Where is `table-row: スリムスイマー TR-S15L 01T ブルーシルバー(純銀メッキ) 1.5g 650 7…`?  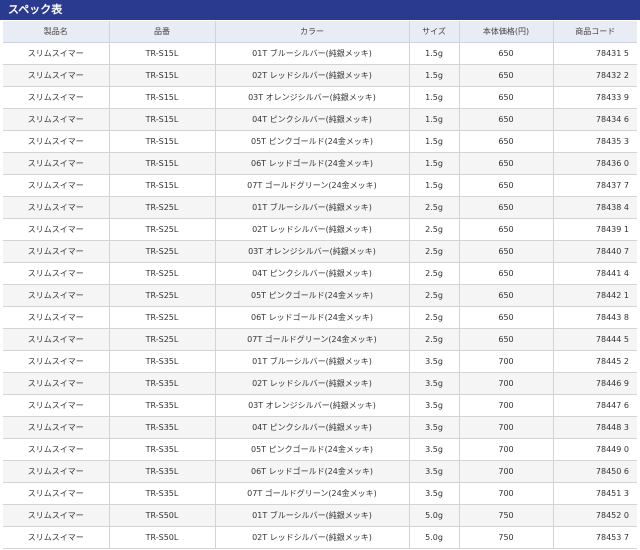
table-row: スリムスイマー TR-S15L 01T ブルーシルバー(純銀メッキ) 1.5g 650 7… is located at coordinates (320, 53).